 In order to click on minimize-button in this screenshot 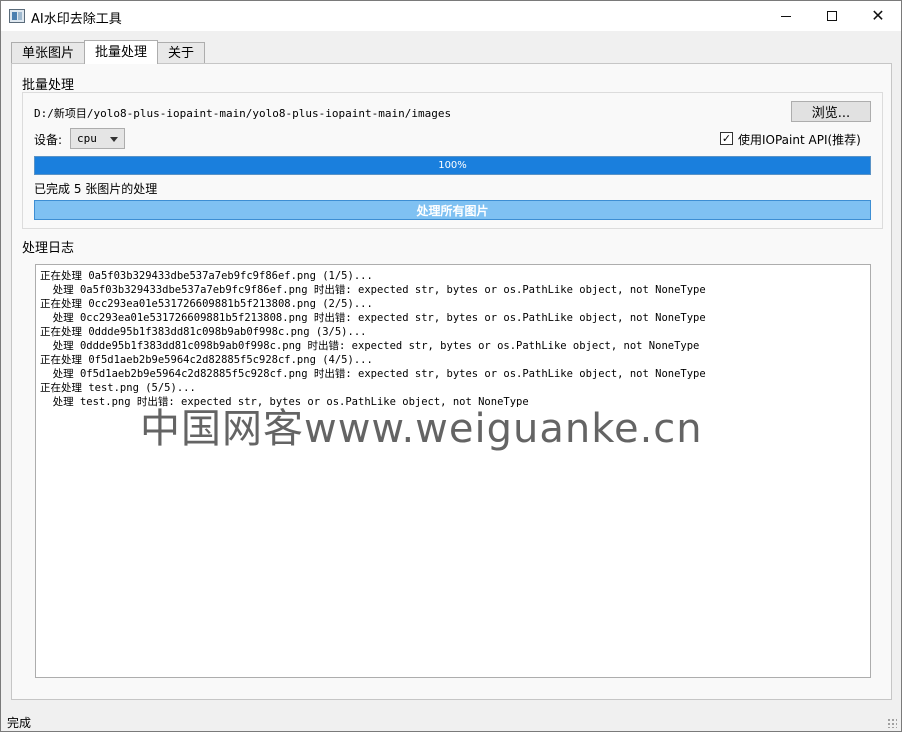, I will do `click(786, 16)`.